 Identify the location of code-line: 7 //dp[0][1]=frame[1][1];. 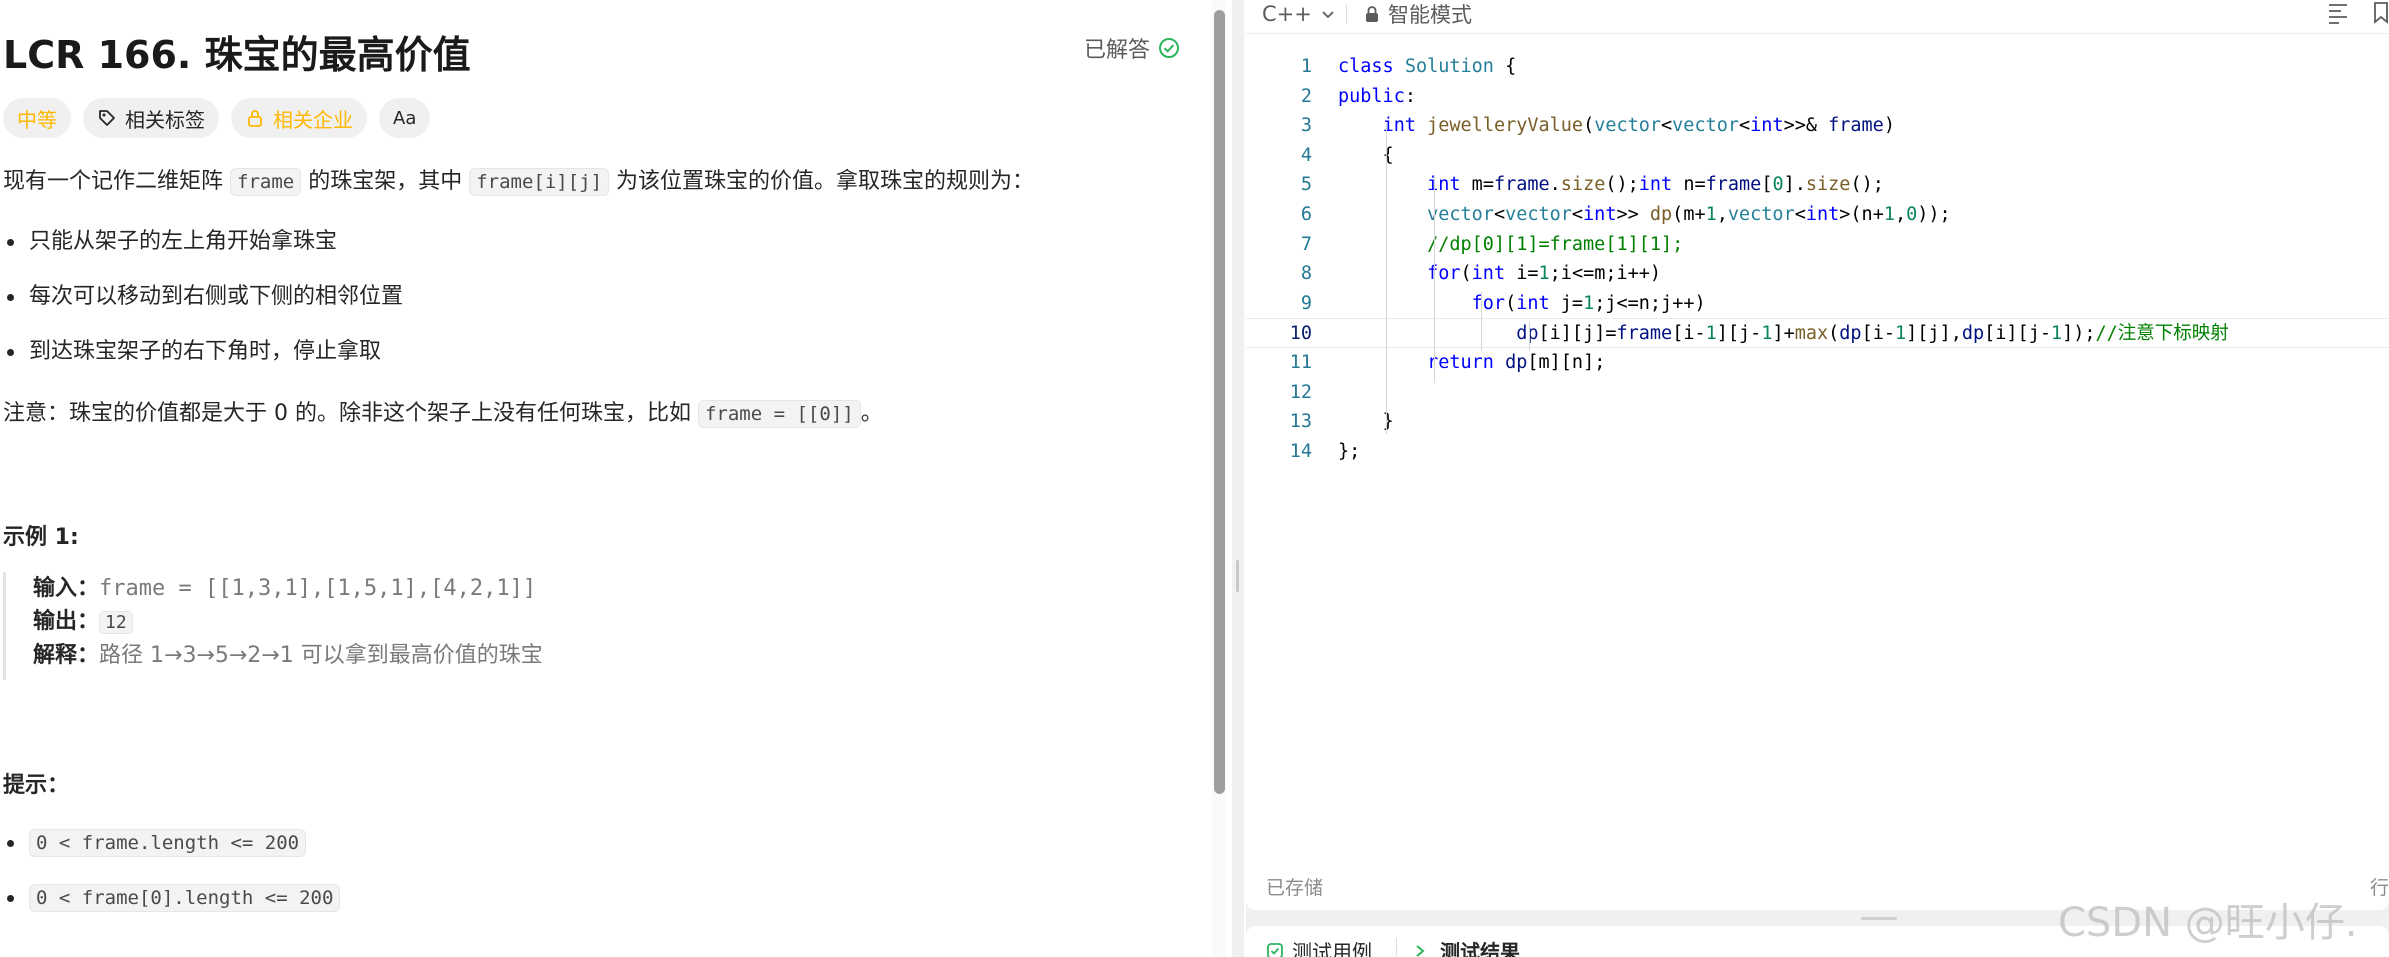
(1817, 245).